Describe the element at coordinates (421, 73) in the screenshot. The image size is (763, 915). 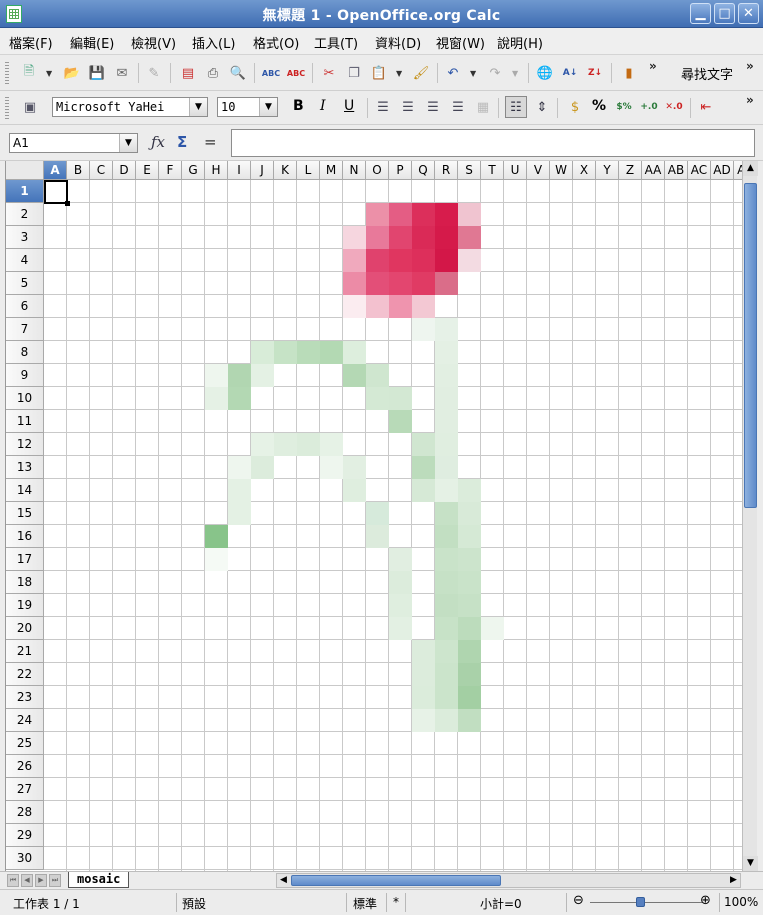
I see `clone-formatting-icon: 🖌` at that location.